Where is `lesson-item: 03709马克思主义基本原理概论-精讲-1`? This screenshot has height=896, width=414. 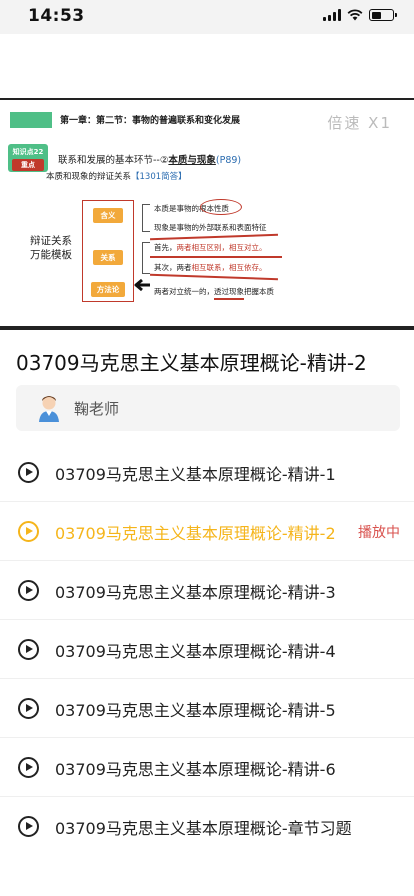
lesson-item: 03709马克思主义基本原理概论-精讲-1 is located at coordinates (207, 472).